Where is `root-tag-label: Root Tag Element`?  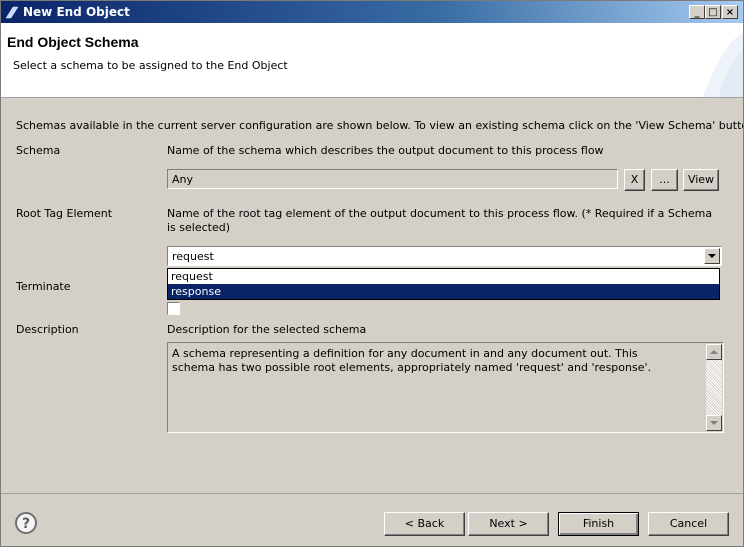
root-tag-label: Root Tag Element is located at coordinates (64, 213).